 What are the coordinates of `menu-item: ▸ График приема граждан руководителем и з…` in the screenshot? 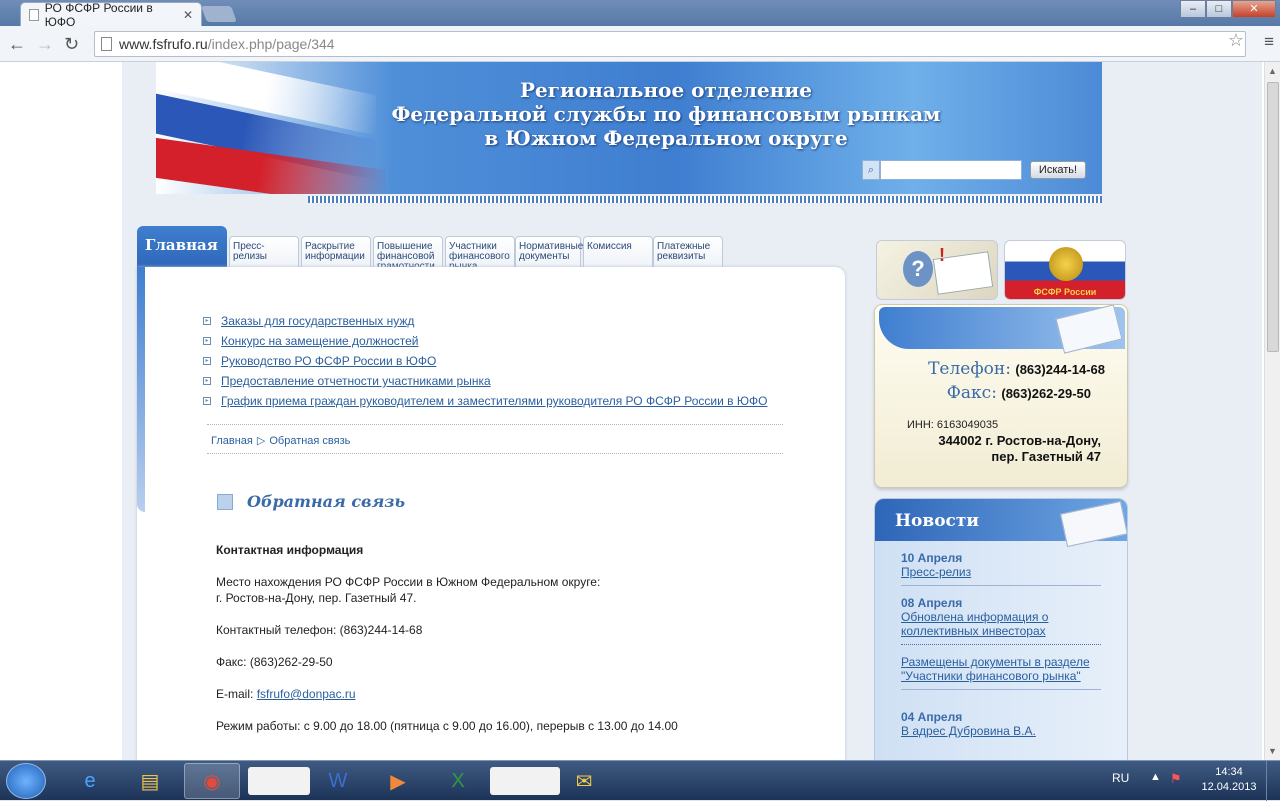 It's located at (485, 401).